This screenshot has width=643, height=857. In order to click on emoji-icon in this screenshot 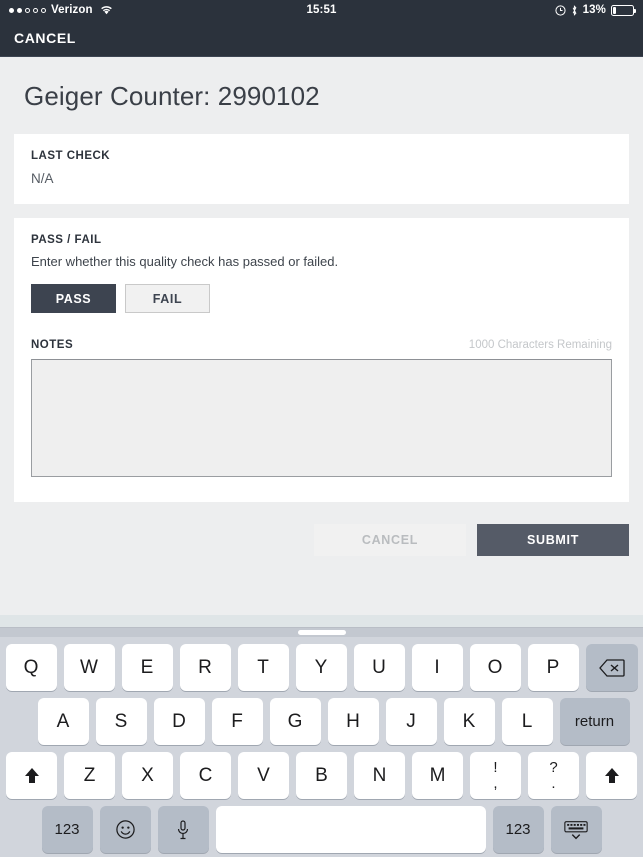, I will do `click(125, 829)`.